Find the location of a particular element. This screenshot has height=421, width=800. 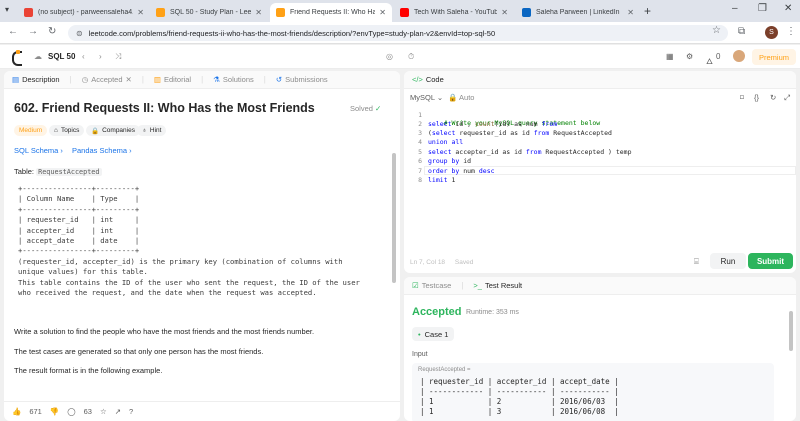

pandas-schema-label: Pandas Schema is located at coordinates (100, 150).